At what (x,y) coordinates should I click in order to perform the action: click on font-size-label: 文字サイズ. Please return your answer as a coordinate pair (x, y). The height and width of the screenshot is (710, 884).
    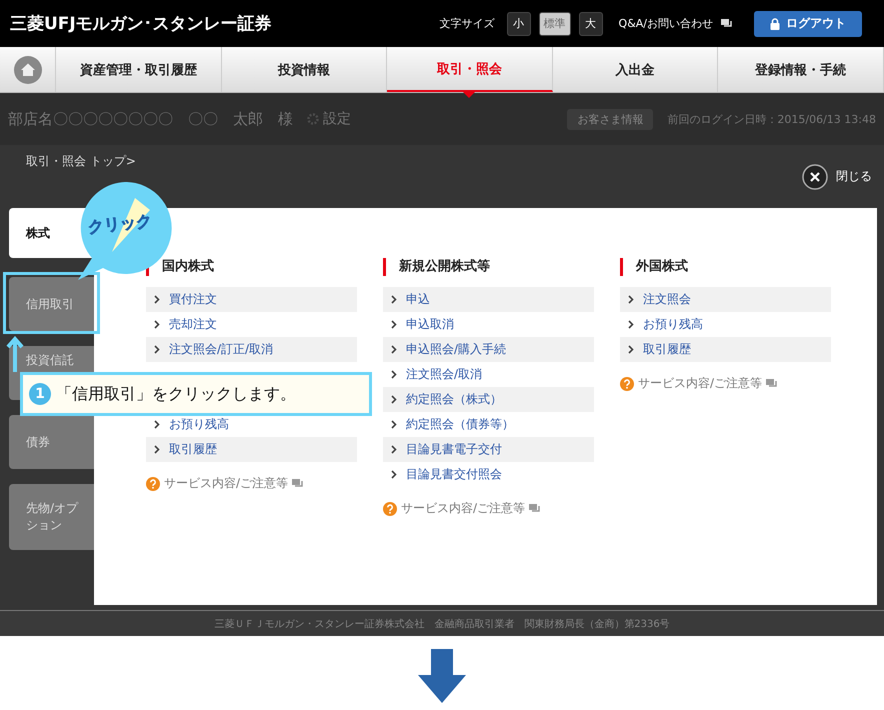
    Looking at the image, I should click on (467, 23).